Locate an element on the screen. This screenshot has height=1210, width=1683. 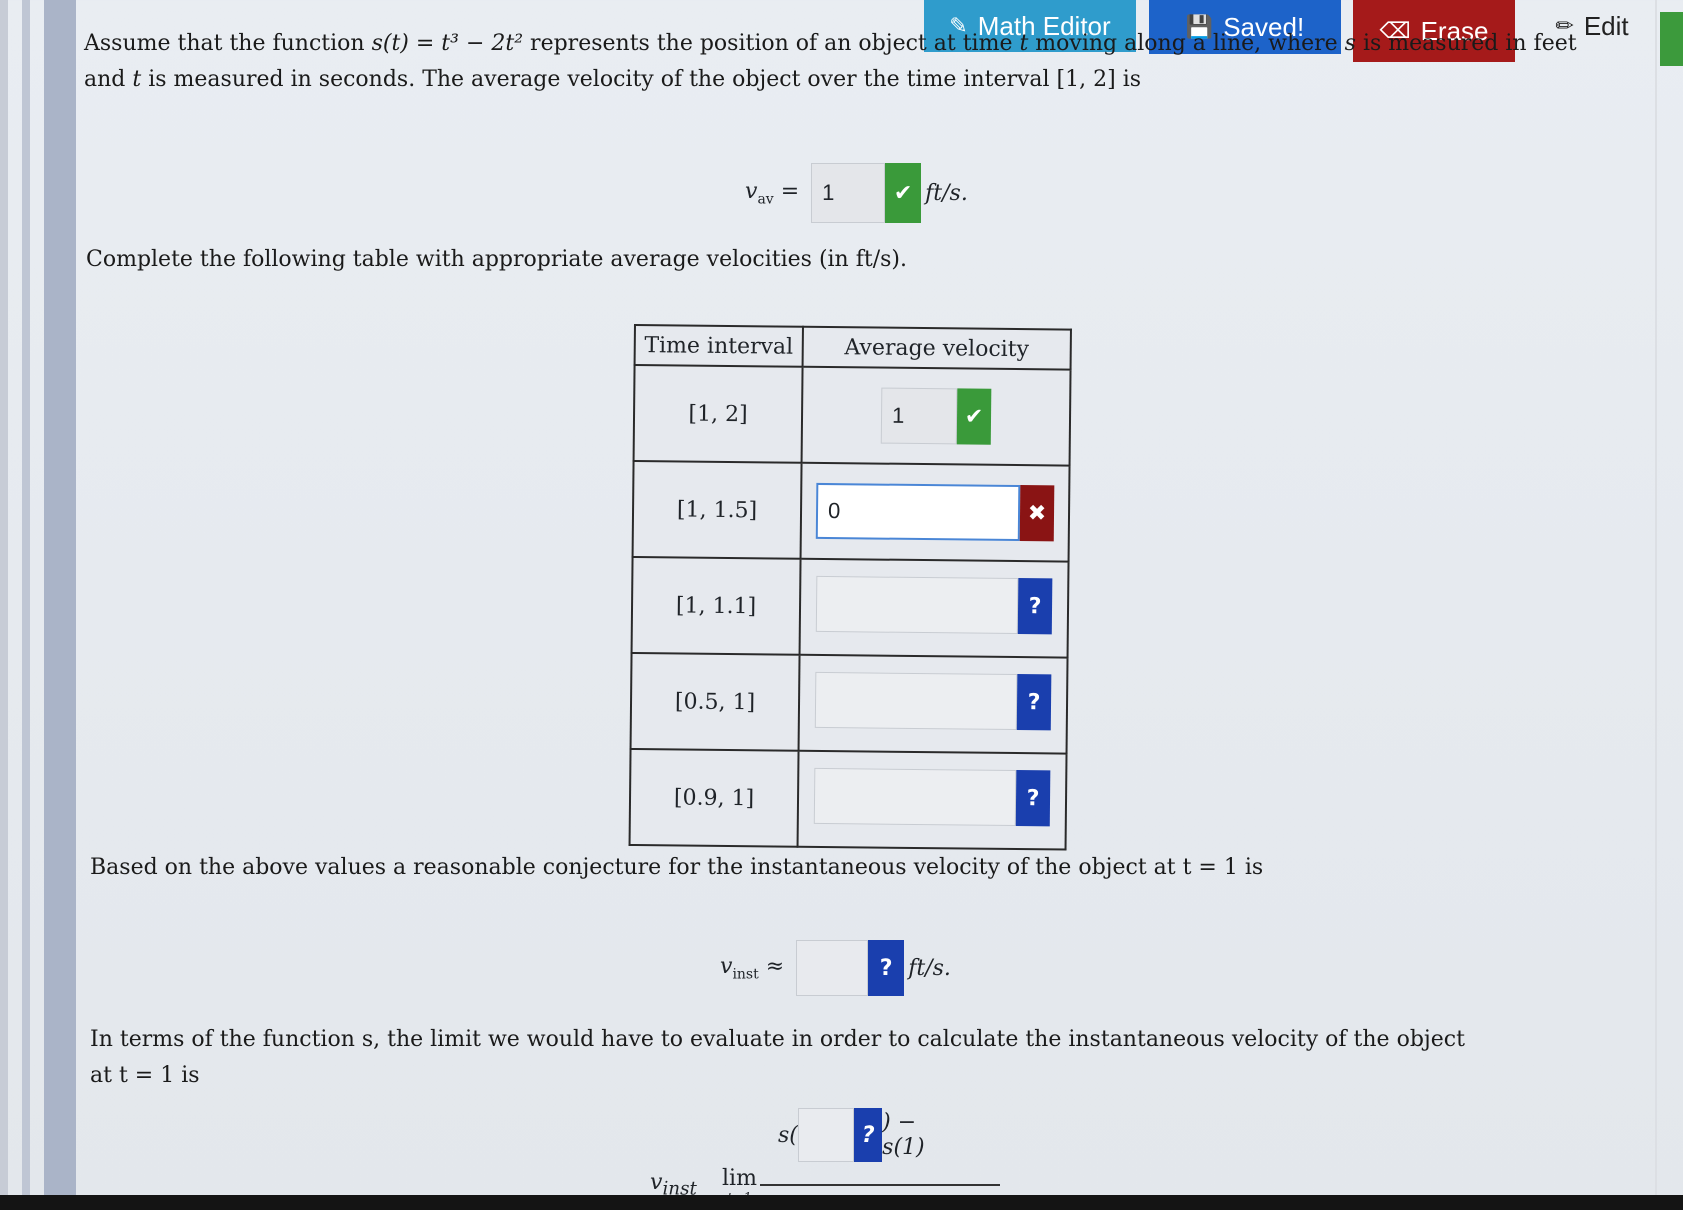
interval-cell: [1, 1.1] is located at coordinates (716, 605).